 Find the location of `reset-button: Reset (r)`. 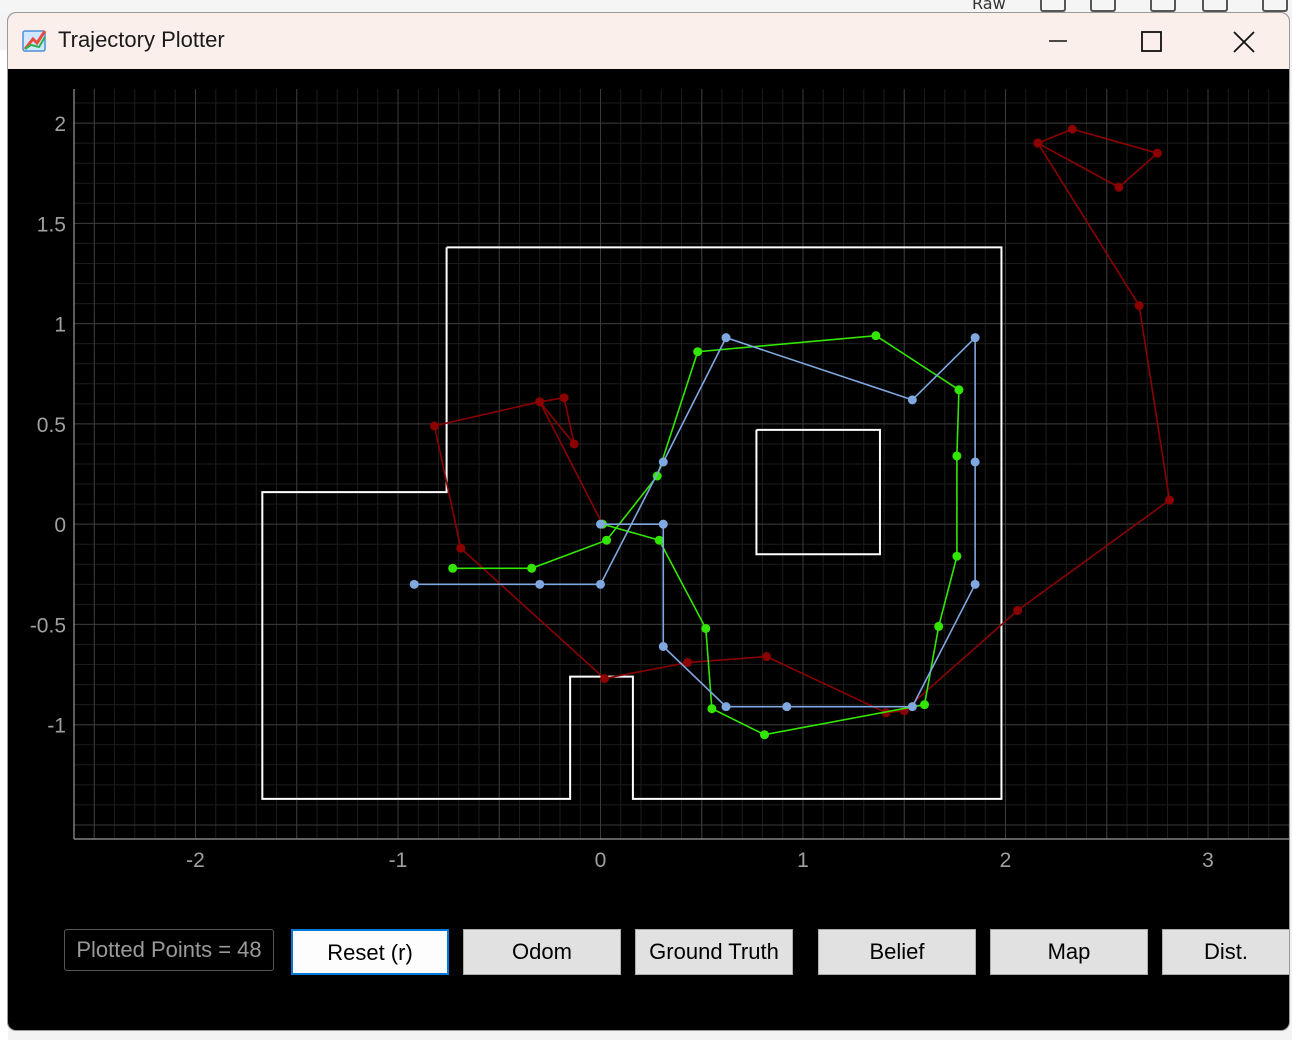

reset-button: Reset (r) is located at coordinates (370, 952).